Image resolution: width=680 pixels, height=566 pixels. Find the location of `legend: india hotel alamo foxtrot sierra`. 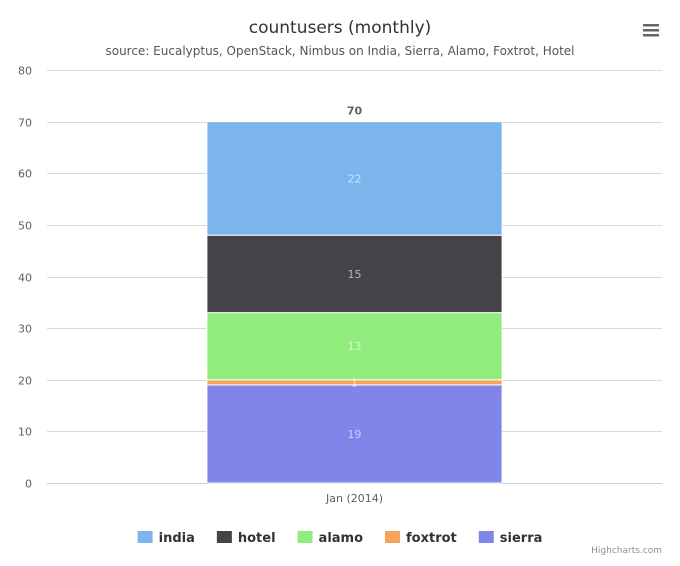

legend: india hotel alamo foxtrot sierra is located at coordinates (340, 538).